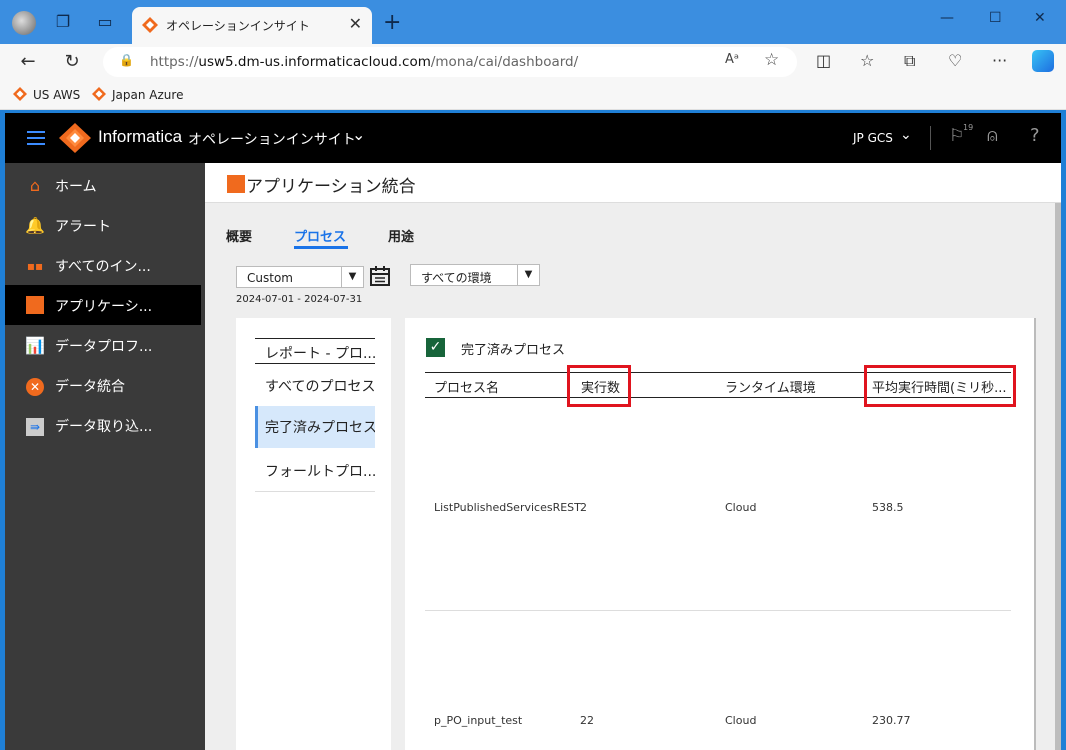 The width and height of the screenshot is (1066, 750). What do you see at coordinates (35, 266) in the screenshot?
I see `grid-icon: ▪▪` at bounding box center [35, 266].